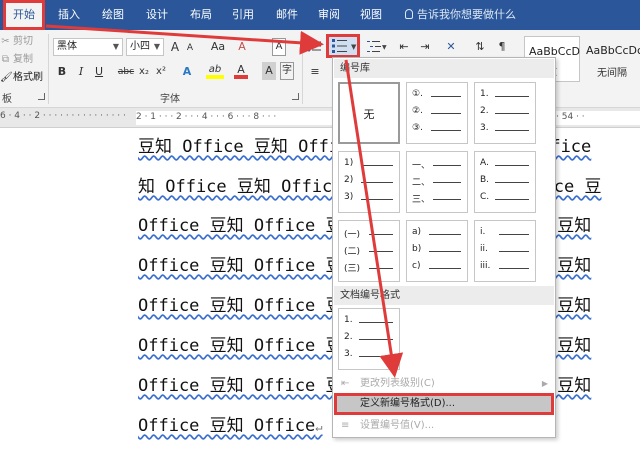 Image resolution: width=640 pixels, height=454 pixels. Describe the element at coordinates (157, 15) in the screenshot. I see `tab-design: 设计` at that location.